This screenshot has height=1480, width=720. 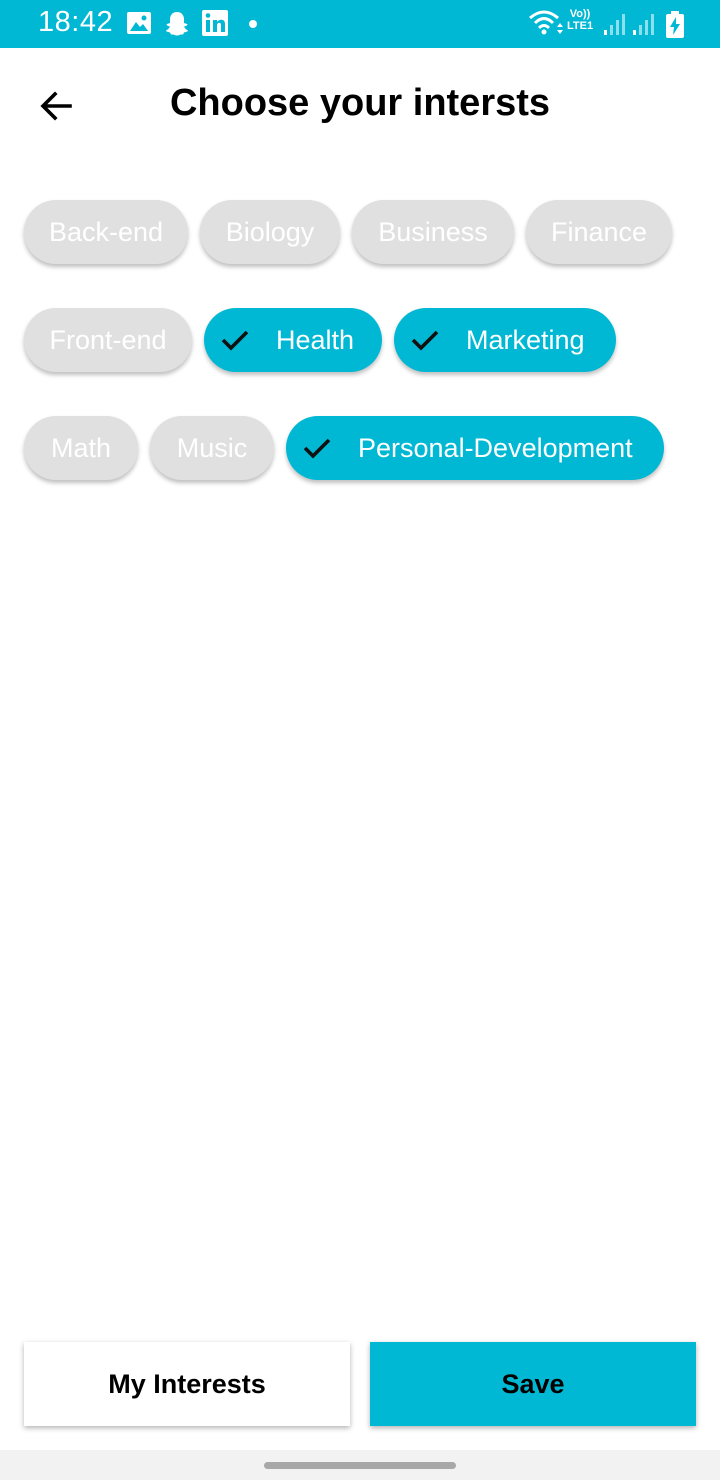 I want to click on chip-back-end: Back-end, so click(x=106, y=232).